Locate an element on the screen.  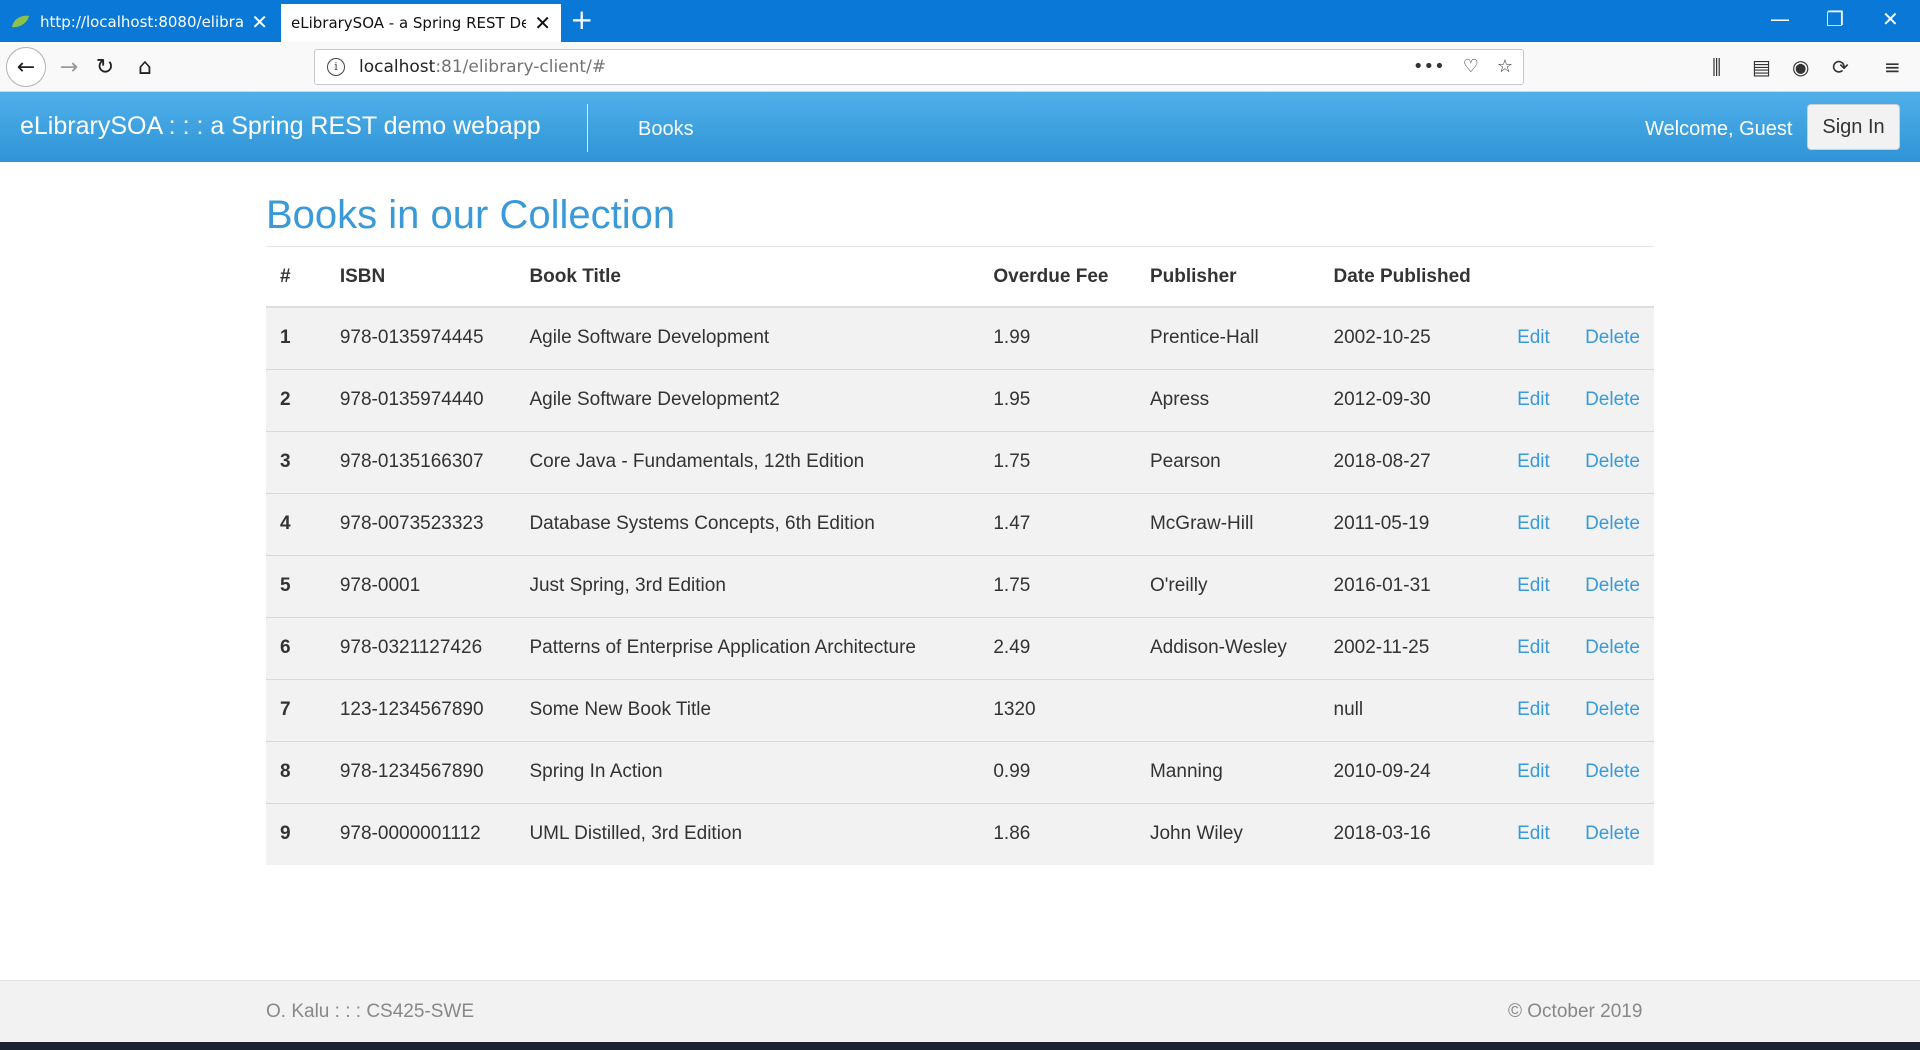
date-published-cell: null is located at coordinates (1411, 710).